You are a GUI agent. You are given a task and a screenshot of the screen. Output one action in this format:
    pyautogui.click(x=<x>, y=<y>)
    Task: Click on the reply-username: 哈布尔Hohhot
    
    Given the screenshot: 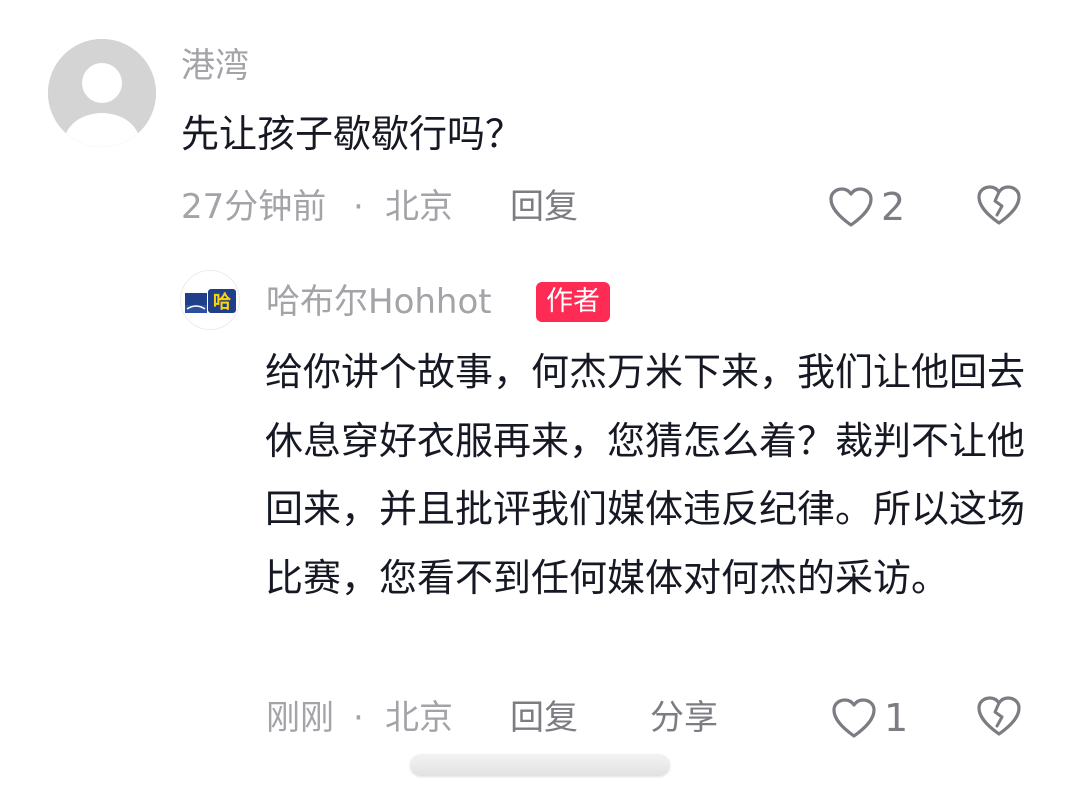 What is the action you would take?
    pyautogui.click(x=379, y=302)
    